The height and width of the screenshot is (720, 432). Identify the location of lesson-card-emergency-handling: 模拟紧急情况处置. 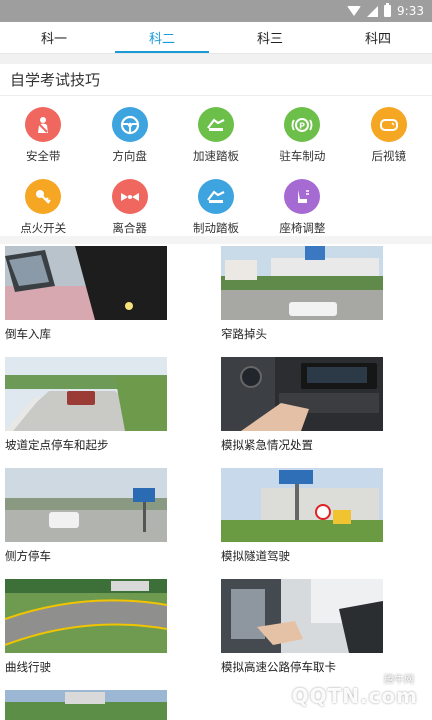
(302, 405).